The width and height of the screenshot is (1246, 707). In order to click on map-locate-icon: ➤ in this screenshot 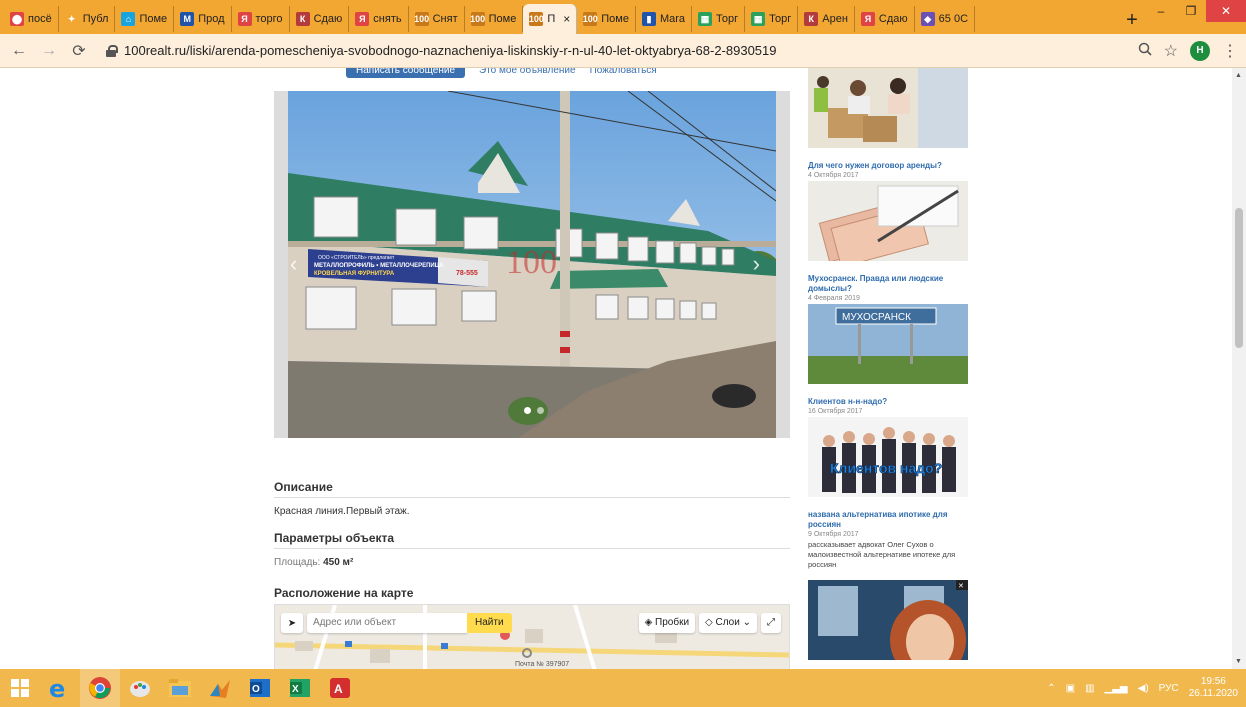, I will do `click(292, 623)`.